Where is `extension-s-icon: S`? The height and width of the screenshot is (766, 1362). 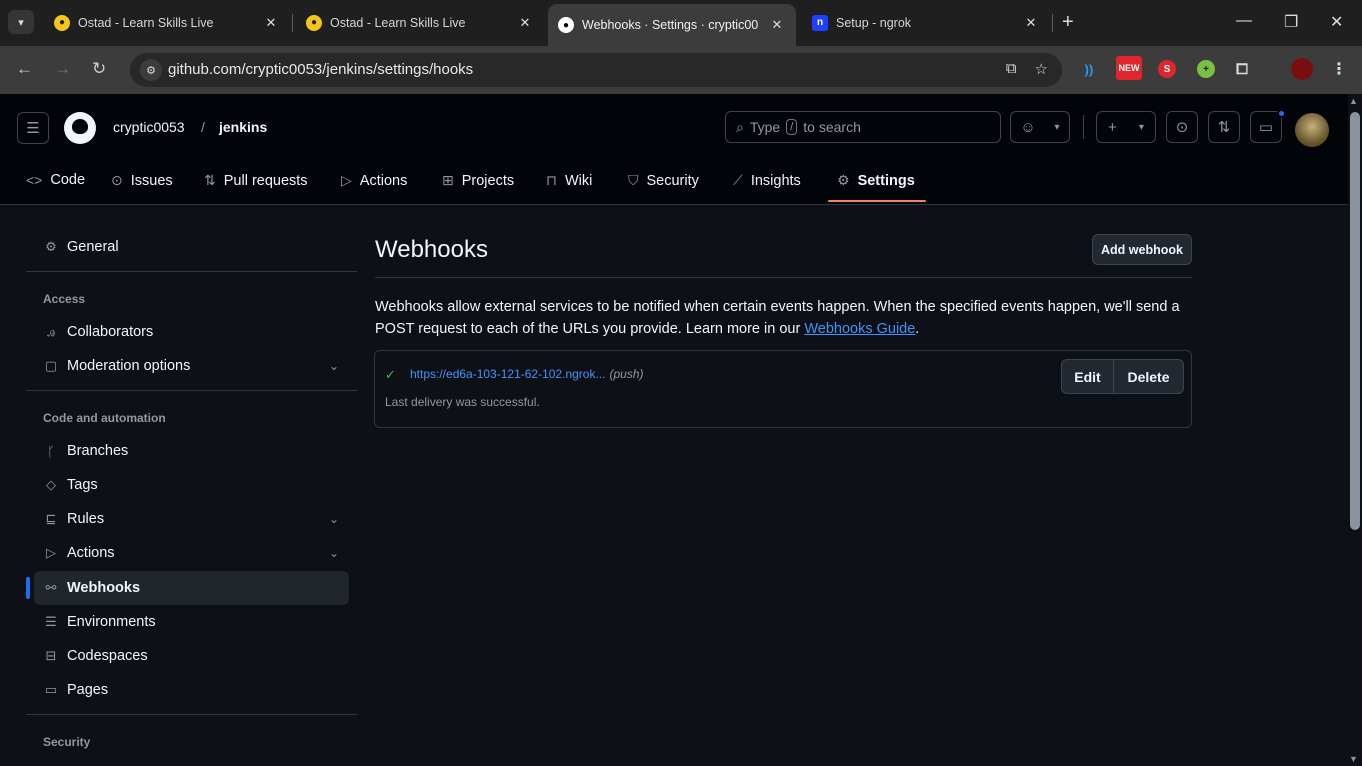 extension-s-icon: S is located at coordinates (1167, 69).